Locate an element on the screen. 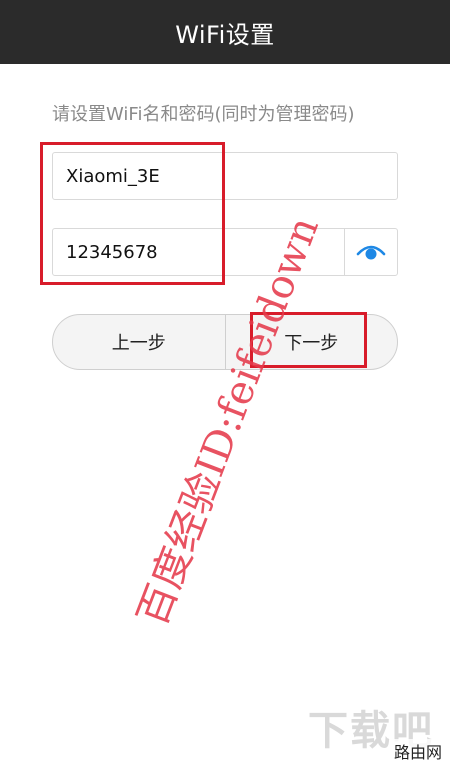 The width and height of the screenshot is (450, 767). ssid-field is located at coordinates (225, 176).